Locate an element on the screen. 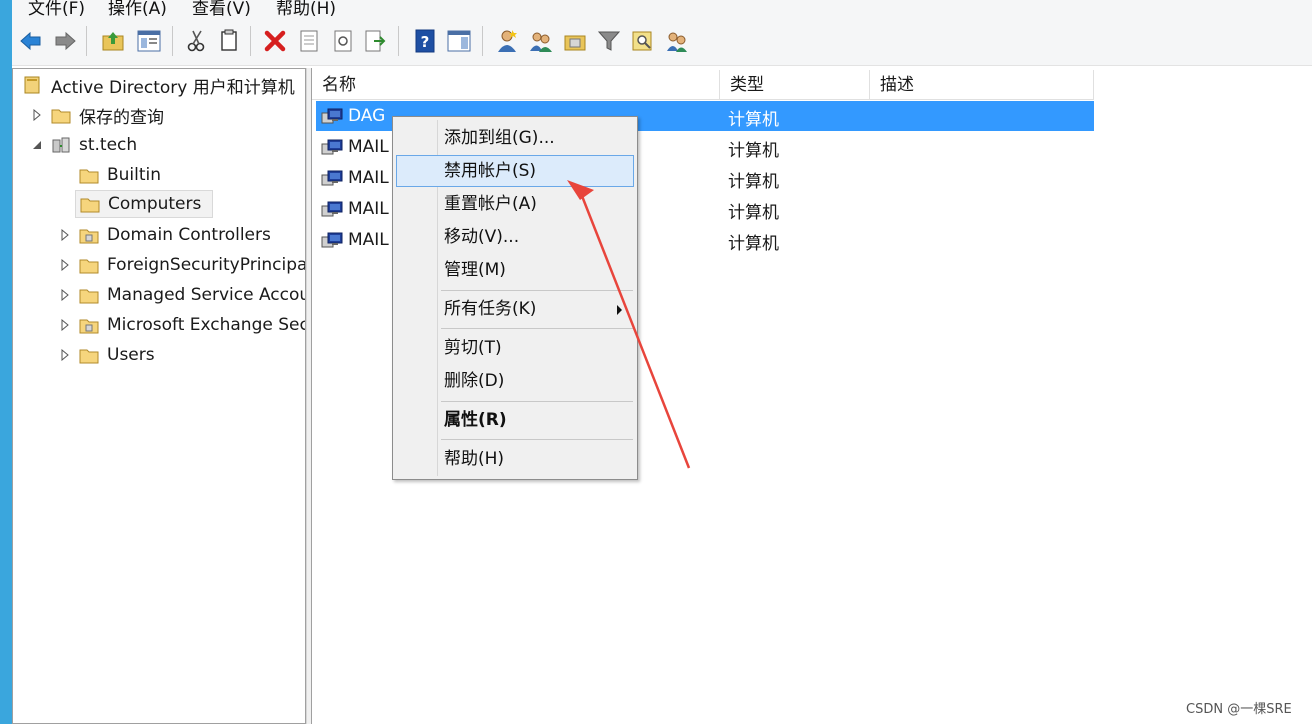 This screenshot has width=1312, height=724. menu-item-all-tasks-label: 所有任务(K) is located at coordinates (490, 309).